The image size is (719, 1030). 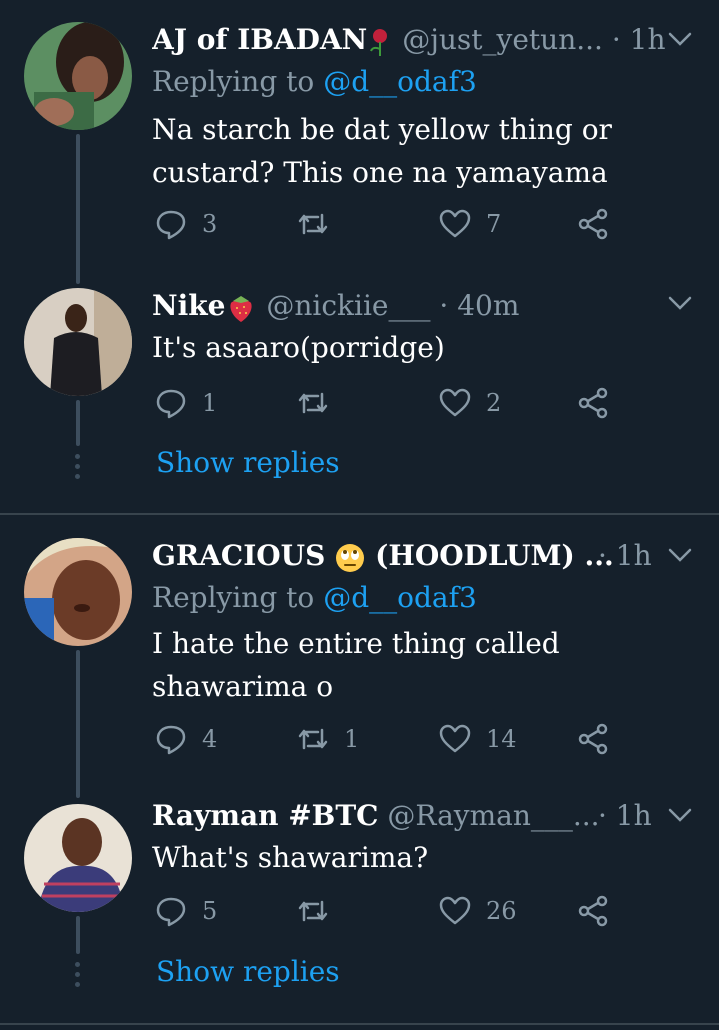 I want to click on rose-icon, so click(x=379, y=42).